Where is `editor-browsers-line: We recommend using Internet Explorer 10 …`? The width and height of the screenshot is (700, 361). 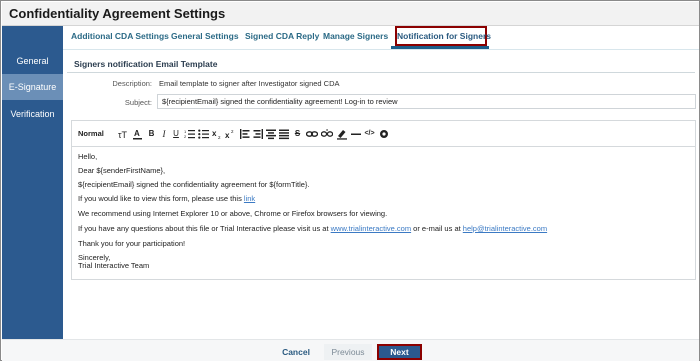
editor-browsers-line: We recommend using Internet Explorer 10 … is located at coordinates (233, 213).